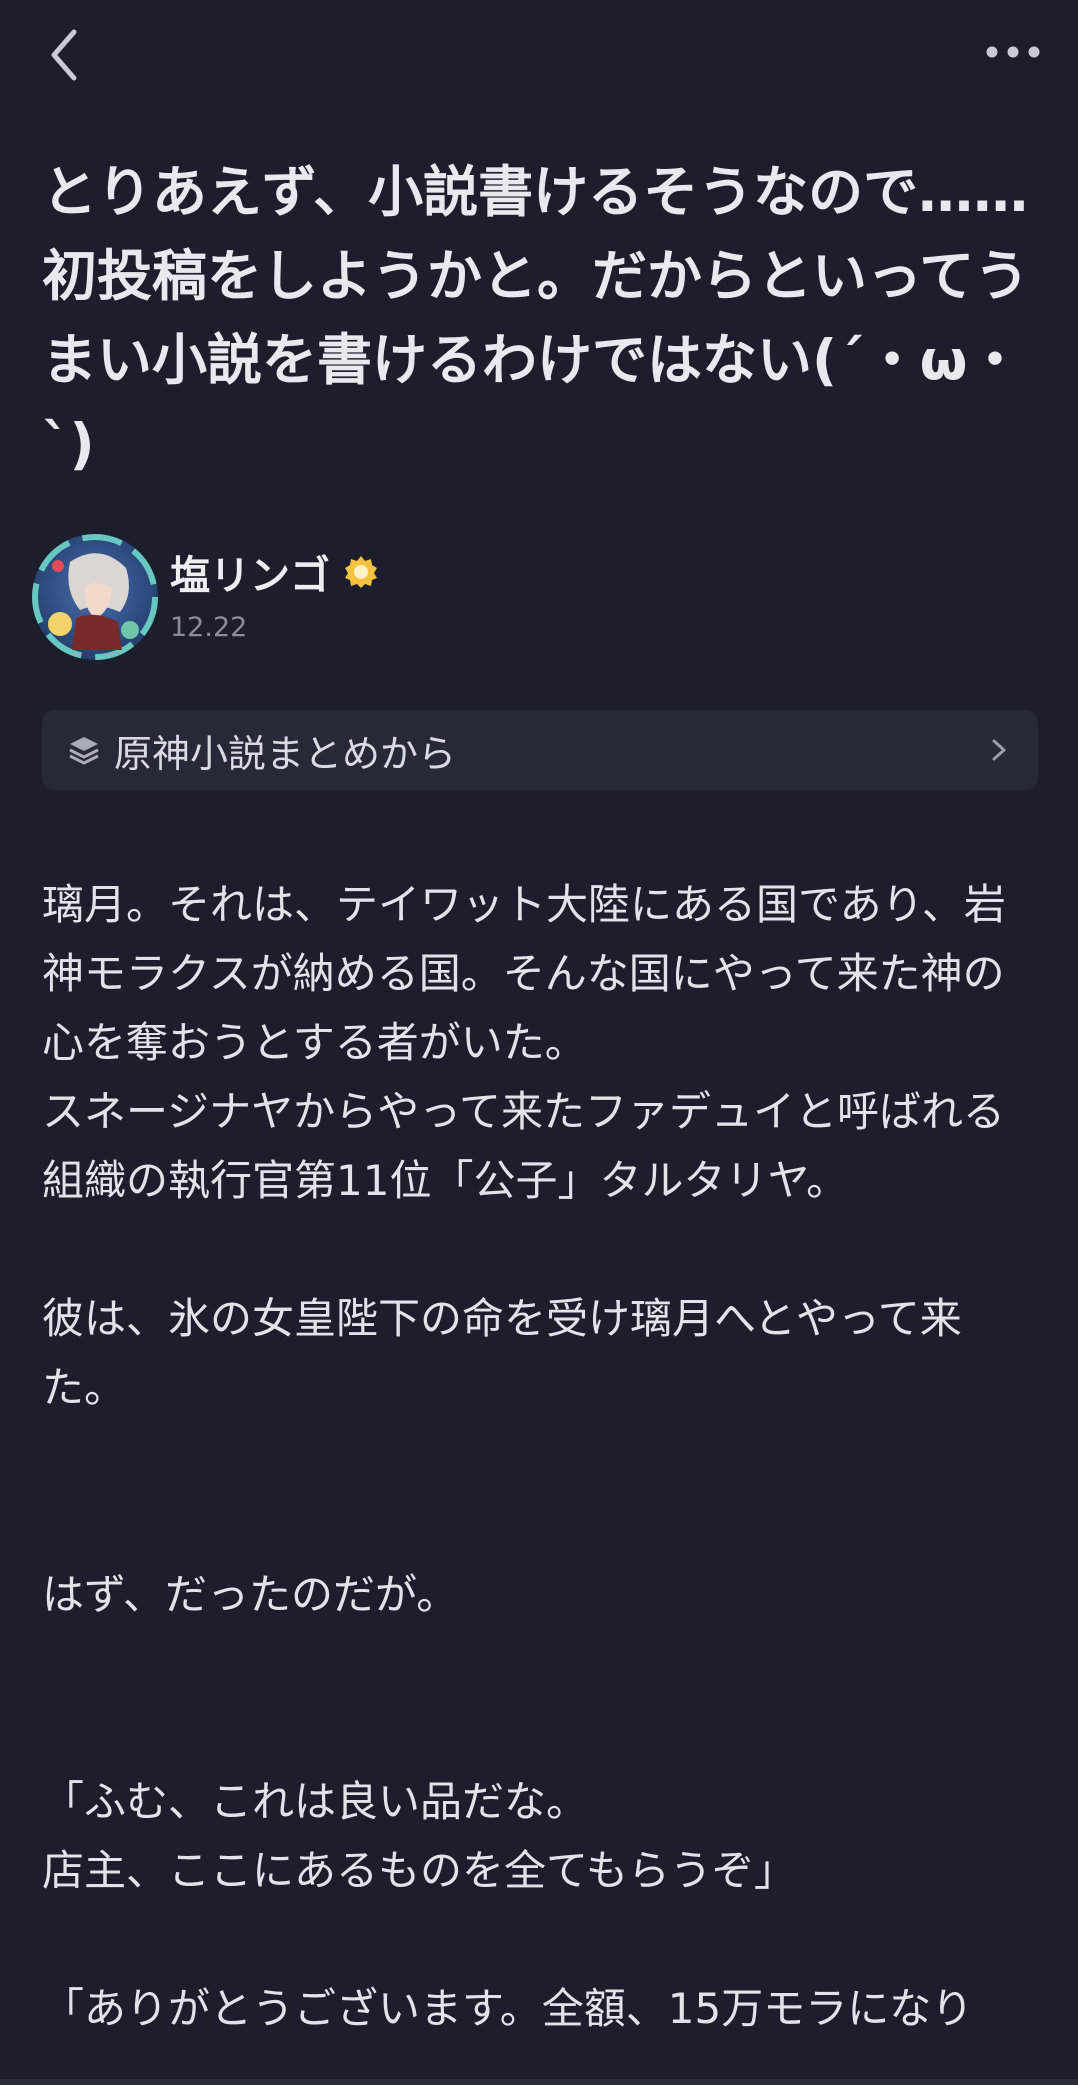 This screenshot has height=2085, width=1078. Describe the element at coordinates (250, 1594) in the screenshot. I see `body-paragraph: はず、だったのだが。` at that location.